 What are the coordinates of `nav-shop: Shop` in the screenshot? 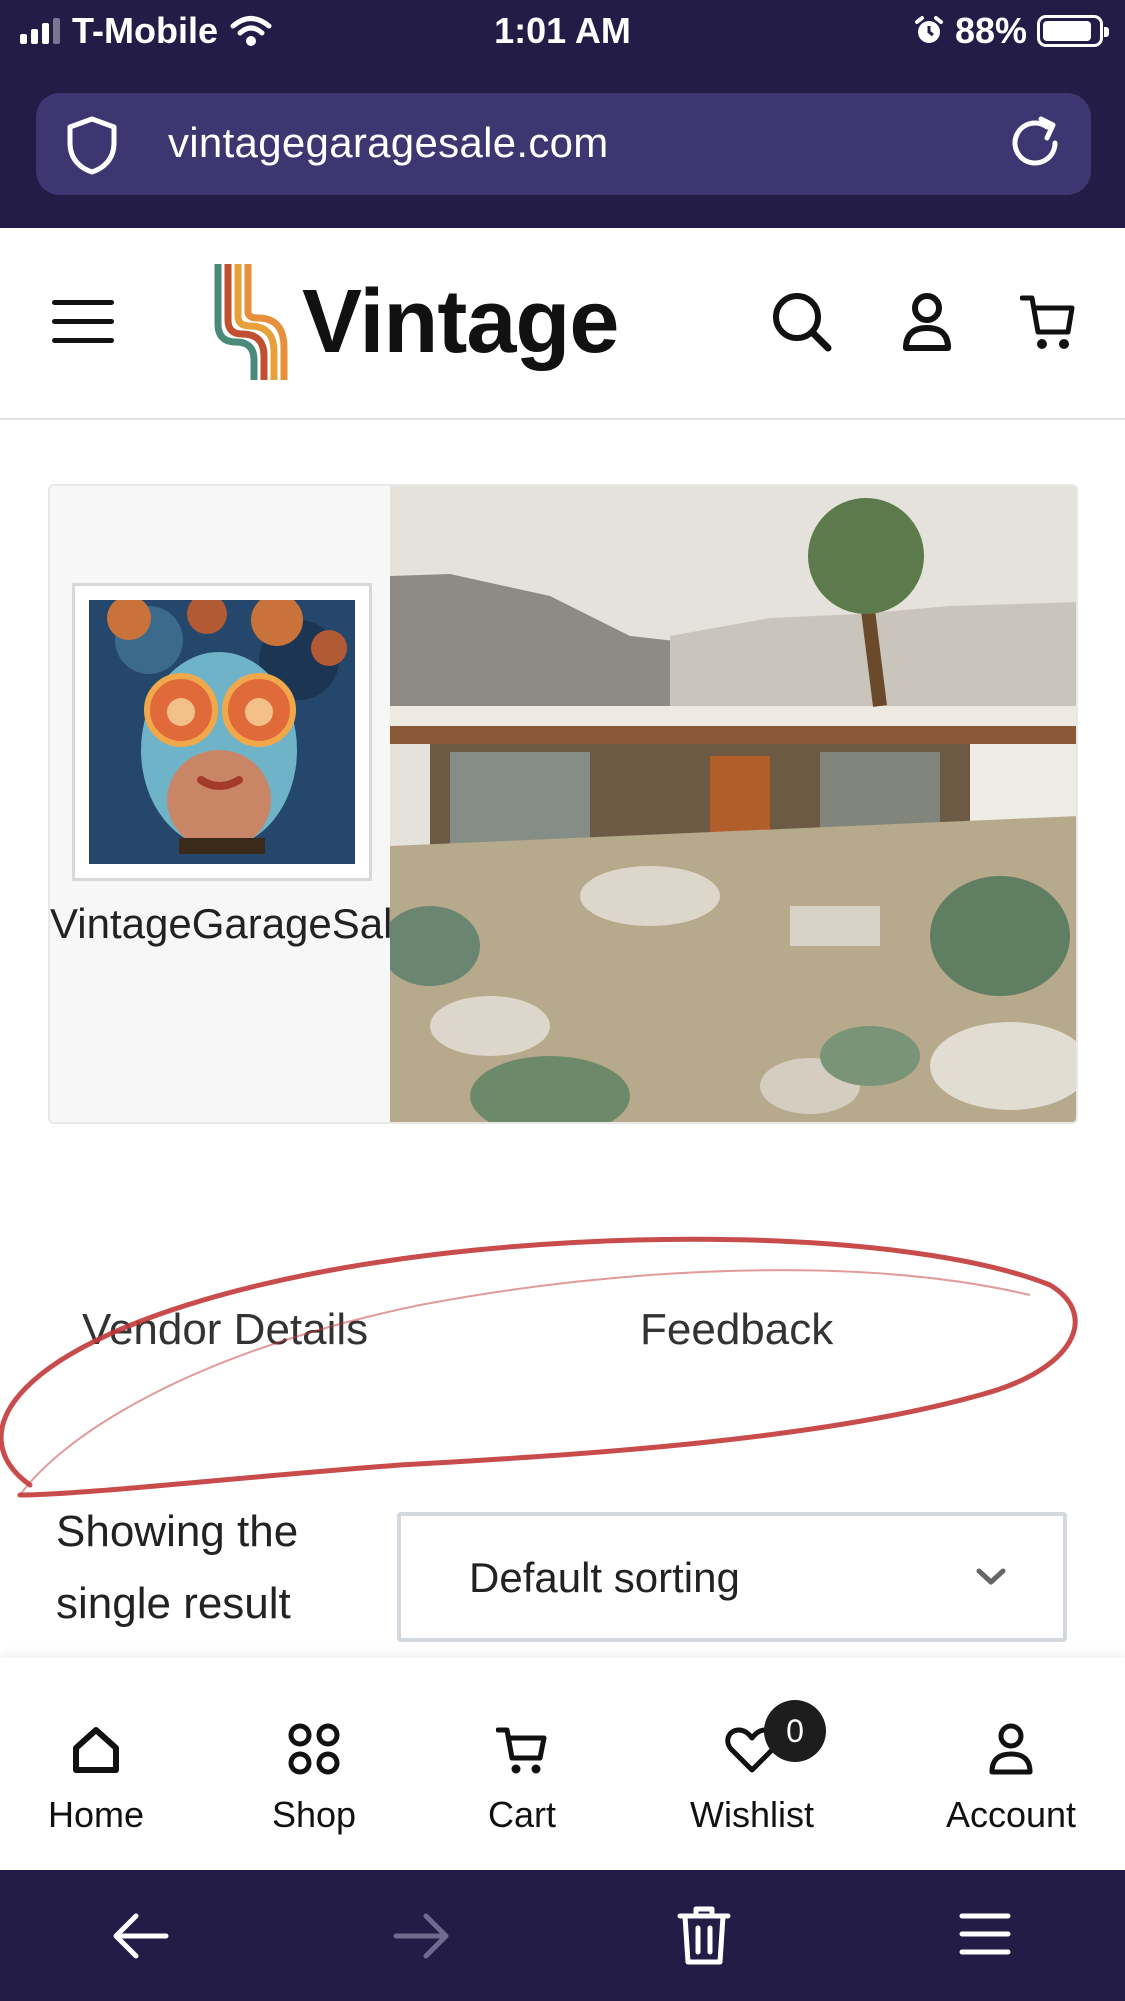 It's located at (314, 1771).